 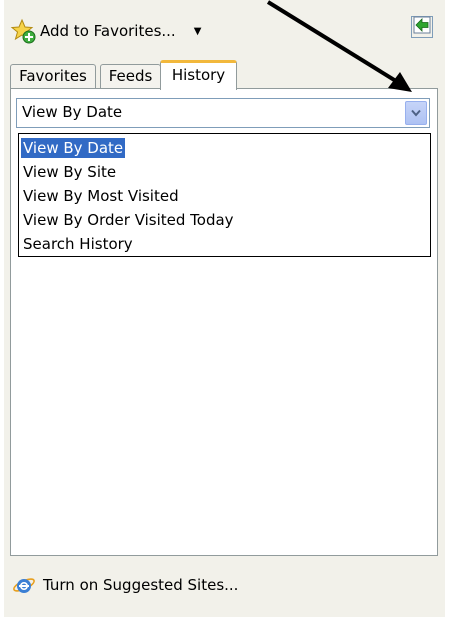 I want to click on star-plus-icon, so click(x=23, y=31).